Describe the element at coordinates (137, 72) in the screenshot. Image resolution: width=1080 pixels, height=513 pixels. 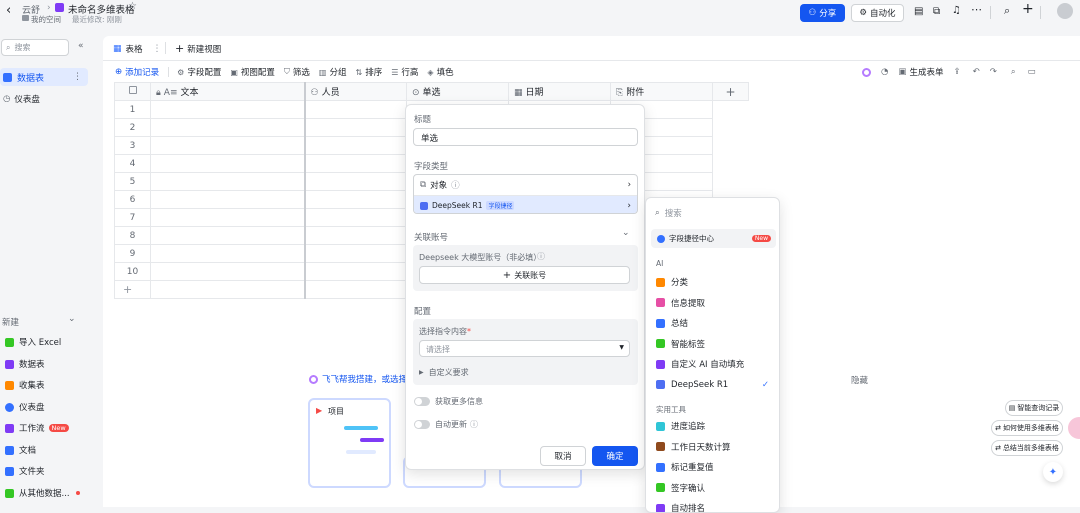
I see `add-record-button: ⊕ 添加记录` at that location.